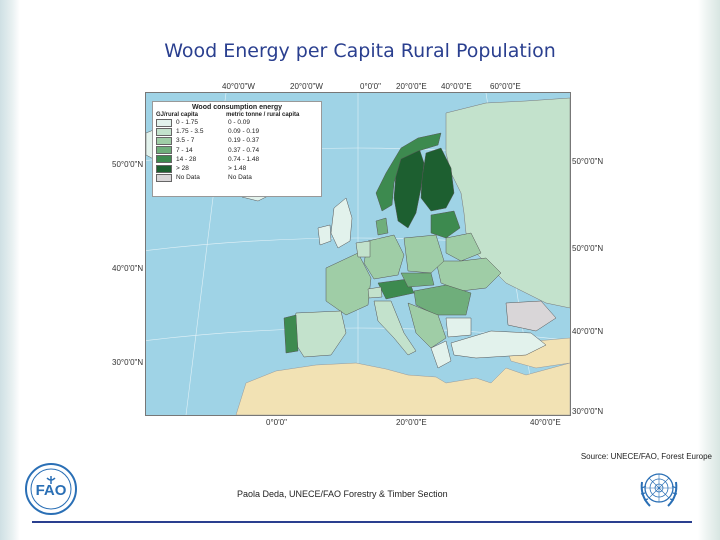 This screenshot has height=540, width=720. I want to click on legend-gj-value: 3.5 - 7, so click(185, 141).